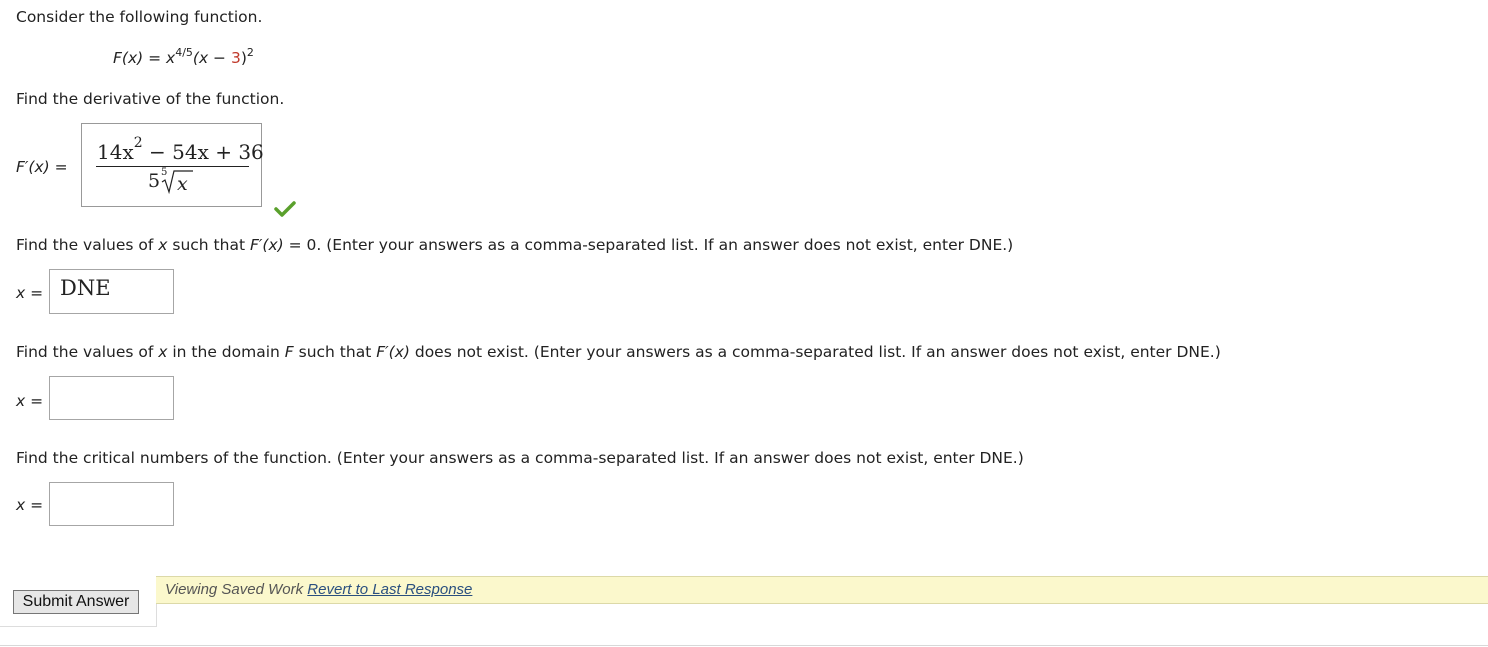 The image size is (1488, 647). I want to click on fraction-numerator: 14x2 − 54x + 36, so click(180, 149).